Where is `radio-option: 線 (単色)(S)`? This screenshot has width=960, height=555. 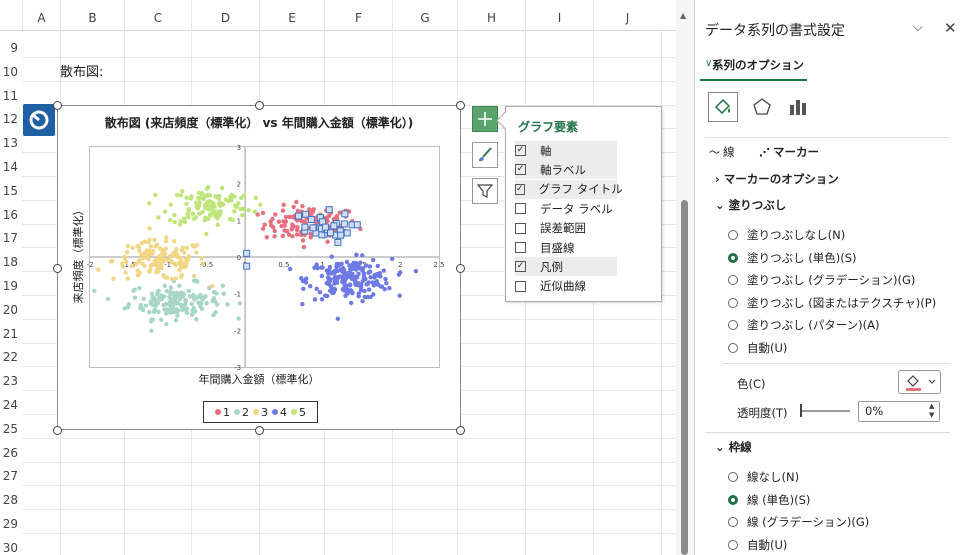
radio-option: 線 (単色)(S) is located at coordinates (769, 500).